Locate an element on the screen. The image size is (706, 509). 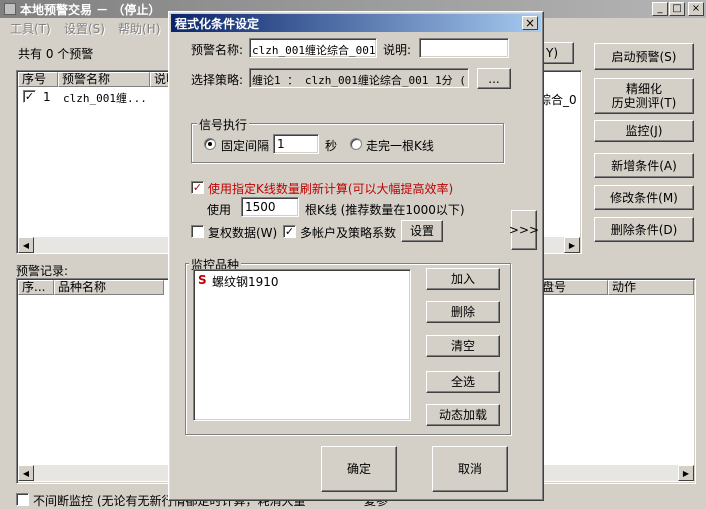
add-condition-button: 新增条件(A) is located at coordinates (644, 165).